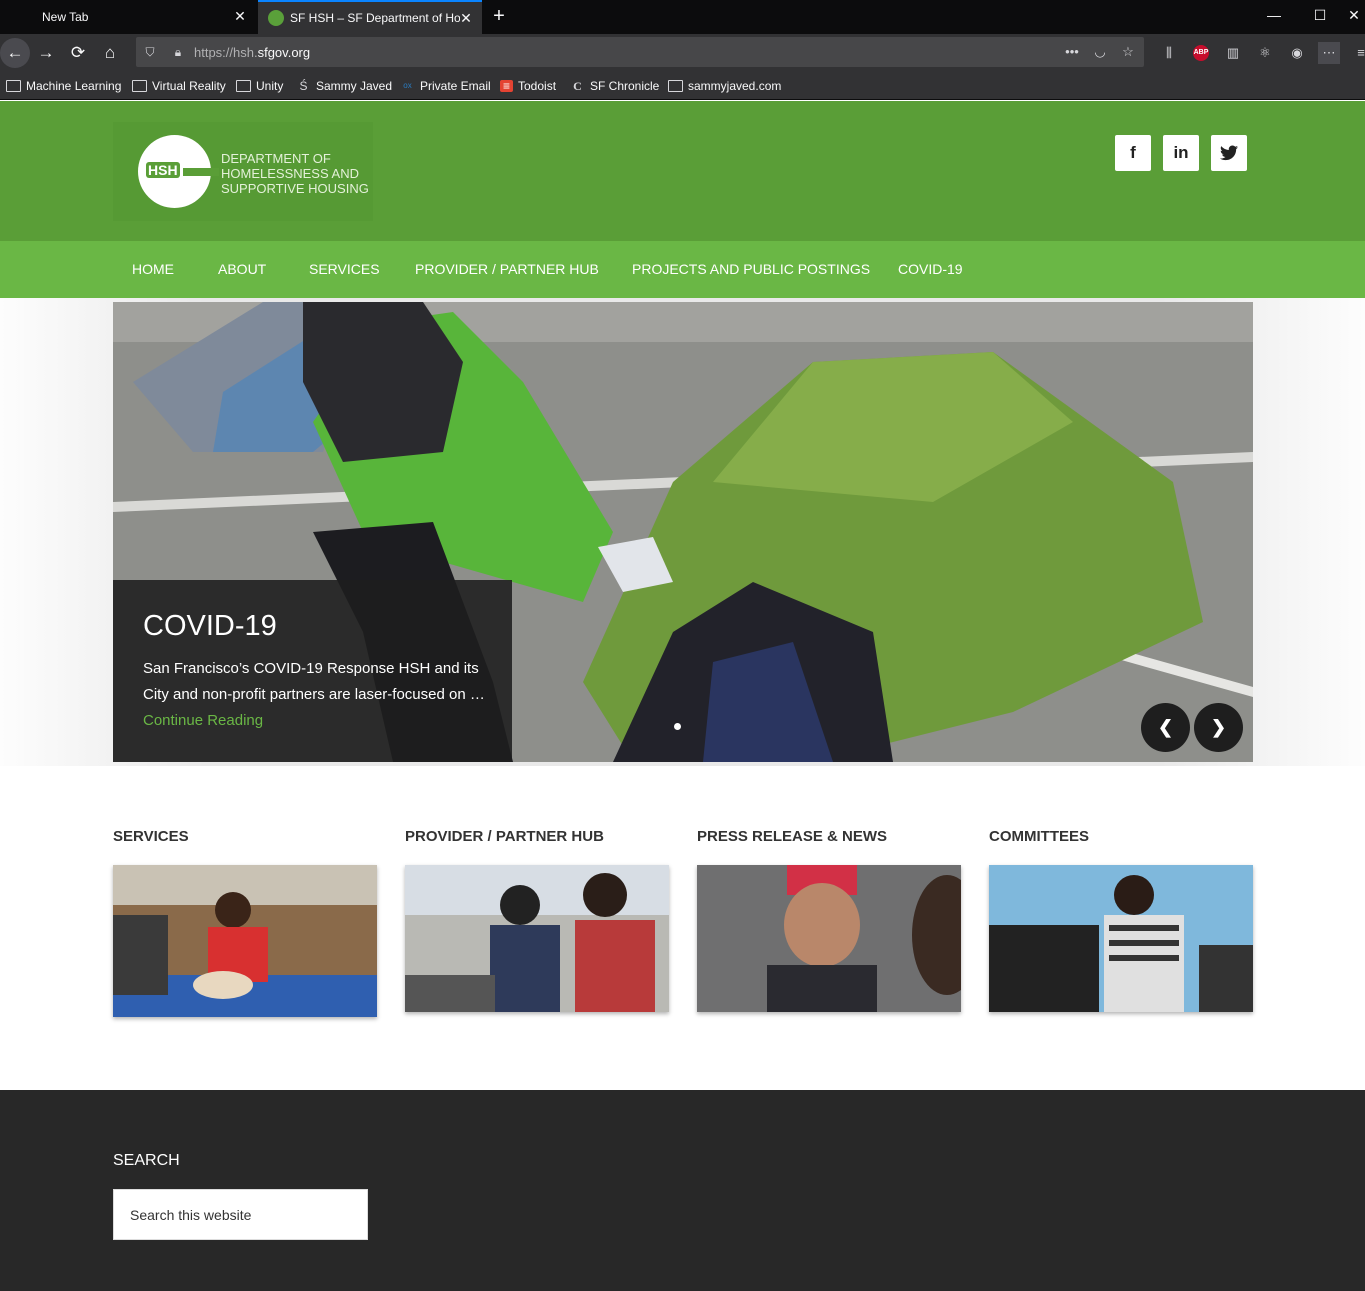 The width and height of the screenshot is (1365, 1291). I want to click on nav-item-home: HOME, so click(153, 269).